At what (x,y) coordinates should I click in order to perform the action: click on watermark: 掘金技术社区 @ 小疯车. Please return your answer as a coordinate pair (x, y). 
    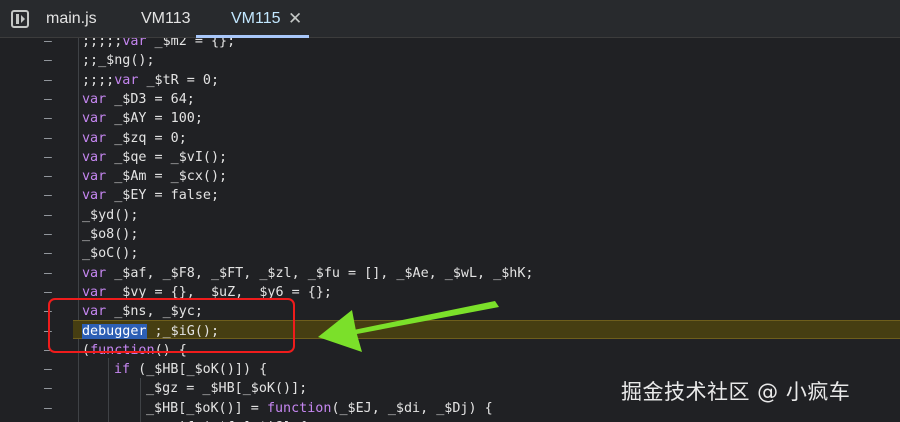
    Looking at the image, I should click on (736, 392).